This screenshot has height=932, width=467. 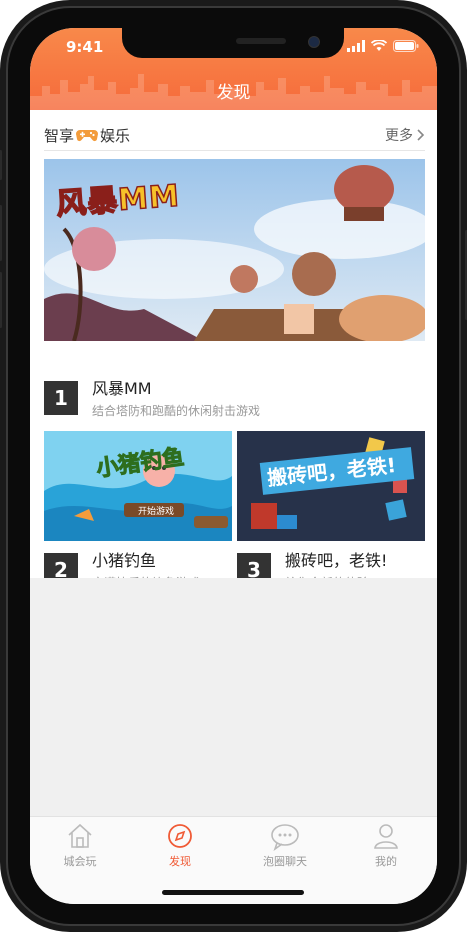 I want to click on user-icon, so click(x=386, y=836).